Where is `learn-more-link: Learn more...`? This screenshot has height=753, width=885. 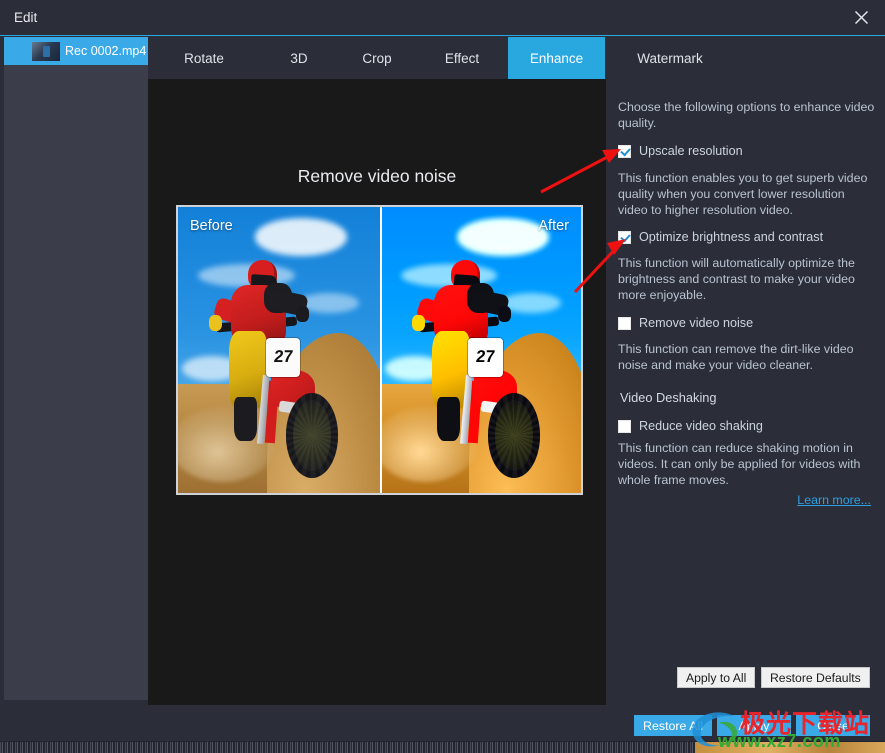 learn-more-link: Learn more... is located at coordinates (834, 500).